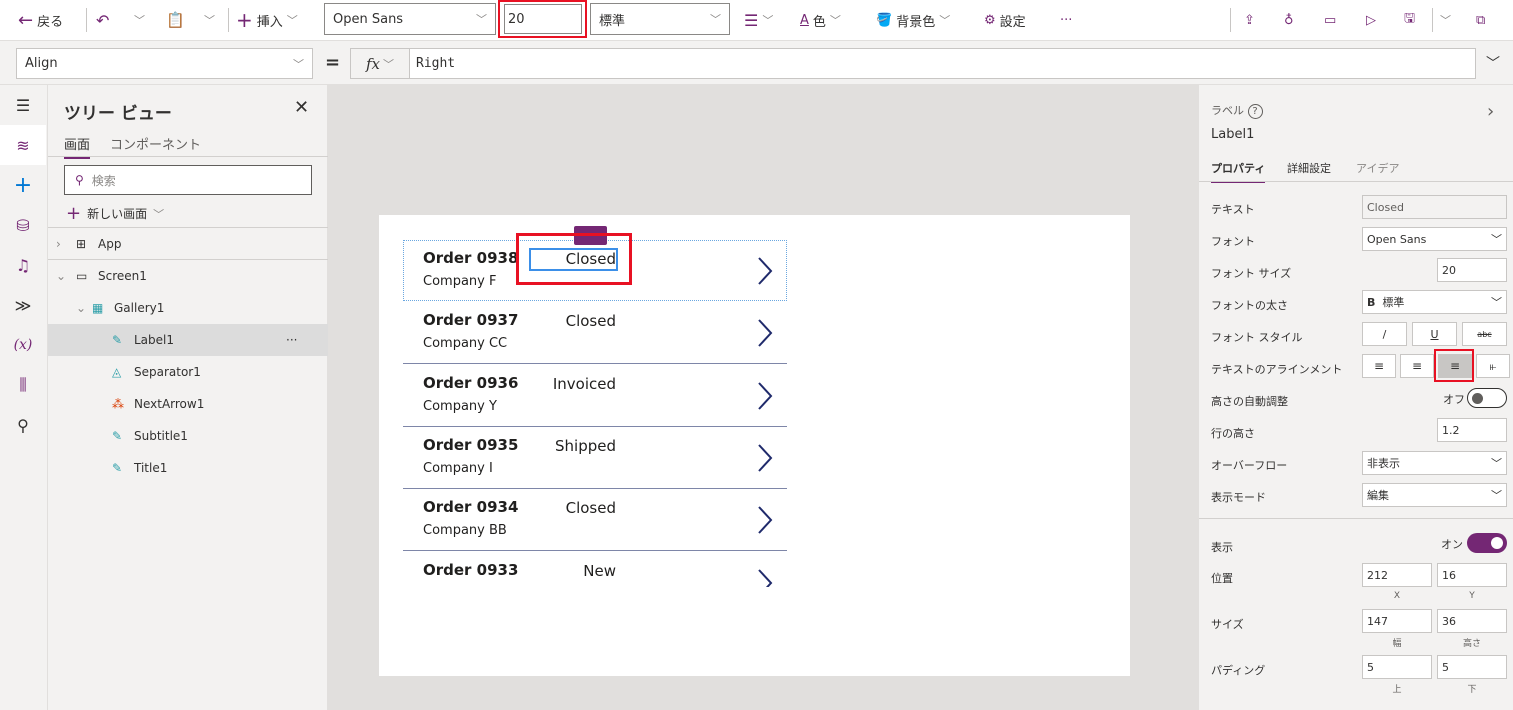 The width and height of the screenshot is (1513, 710). What do you see at coordinates (1397, 621) in the screenshot?
I see `width-input: 147` at bounding box center [1397, 621].